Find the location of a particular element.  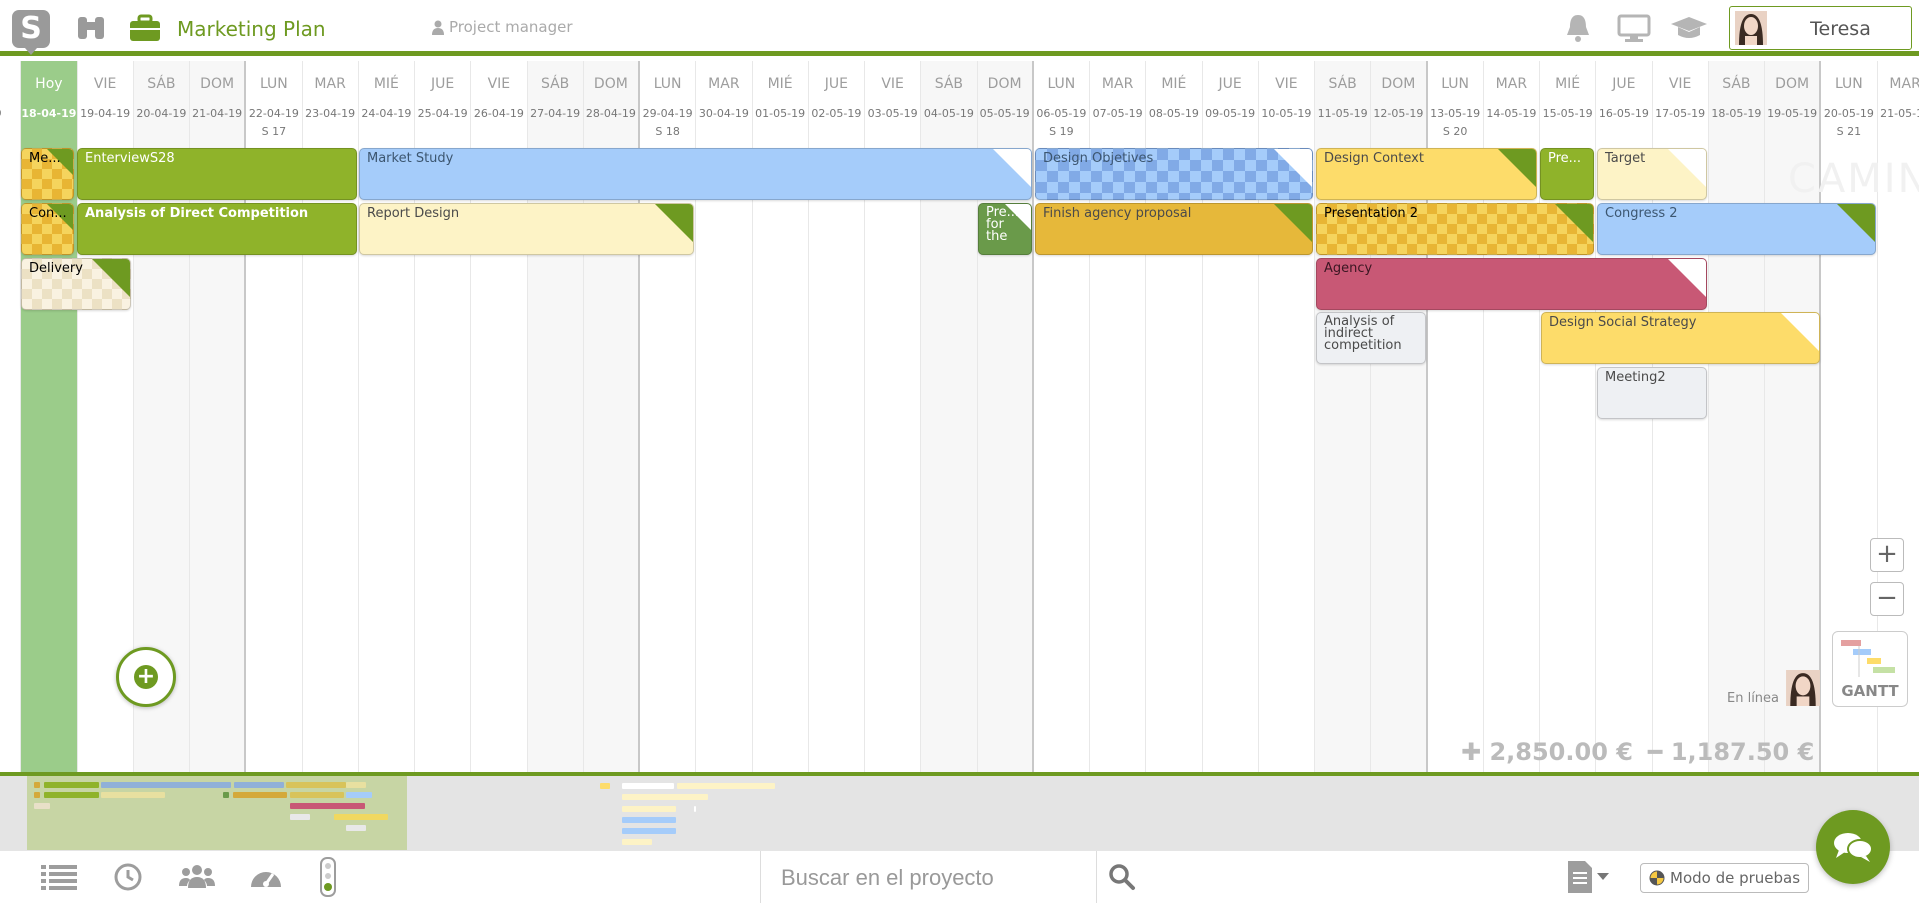

task-bar: Pre... for the is located at coordinates (1005, 229).